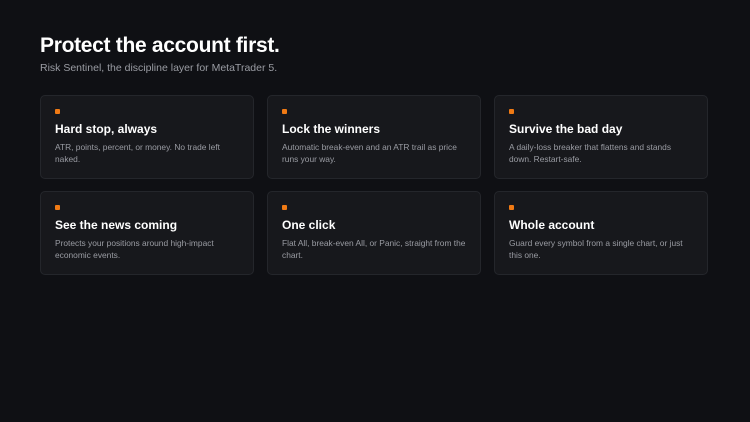  I want to click on feature-title: Lock the winners, so click(331, 129).